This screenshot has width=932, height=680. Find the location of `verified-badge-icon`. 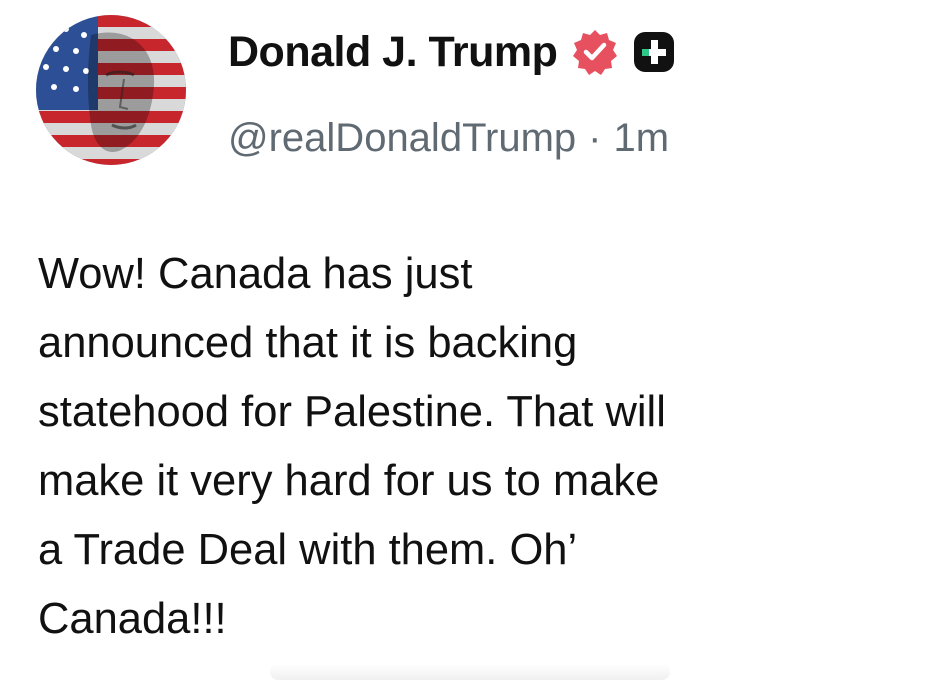

verified-badge-icon is located at coordinates (595, 52).